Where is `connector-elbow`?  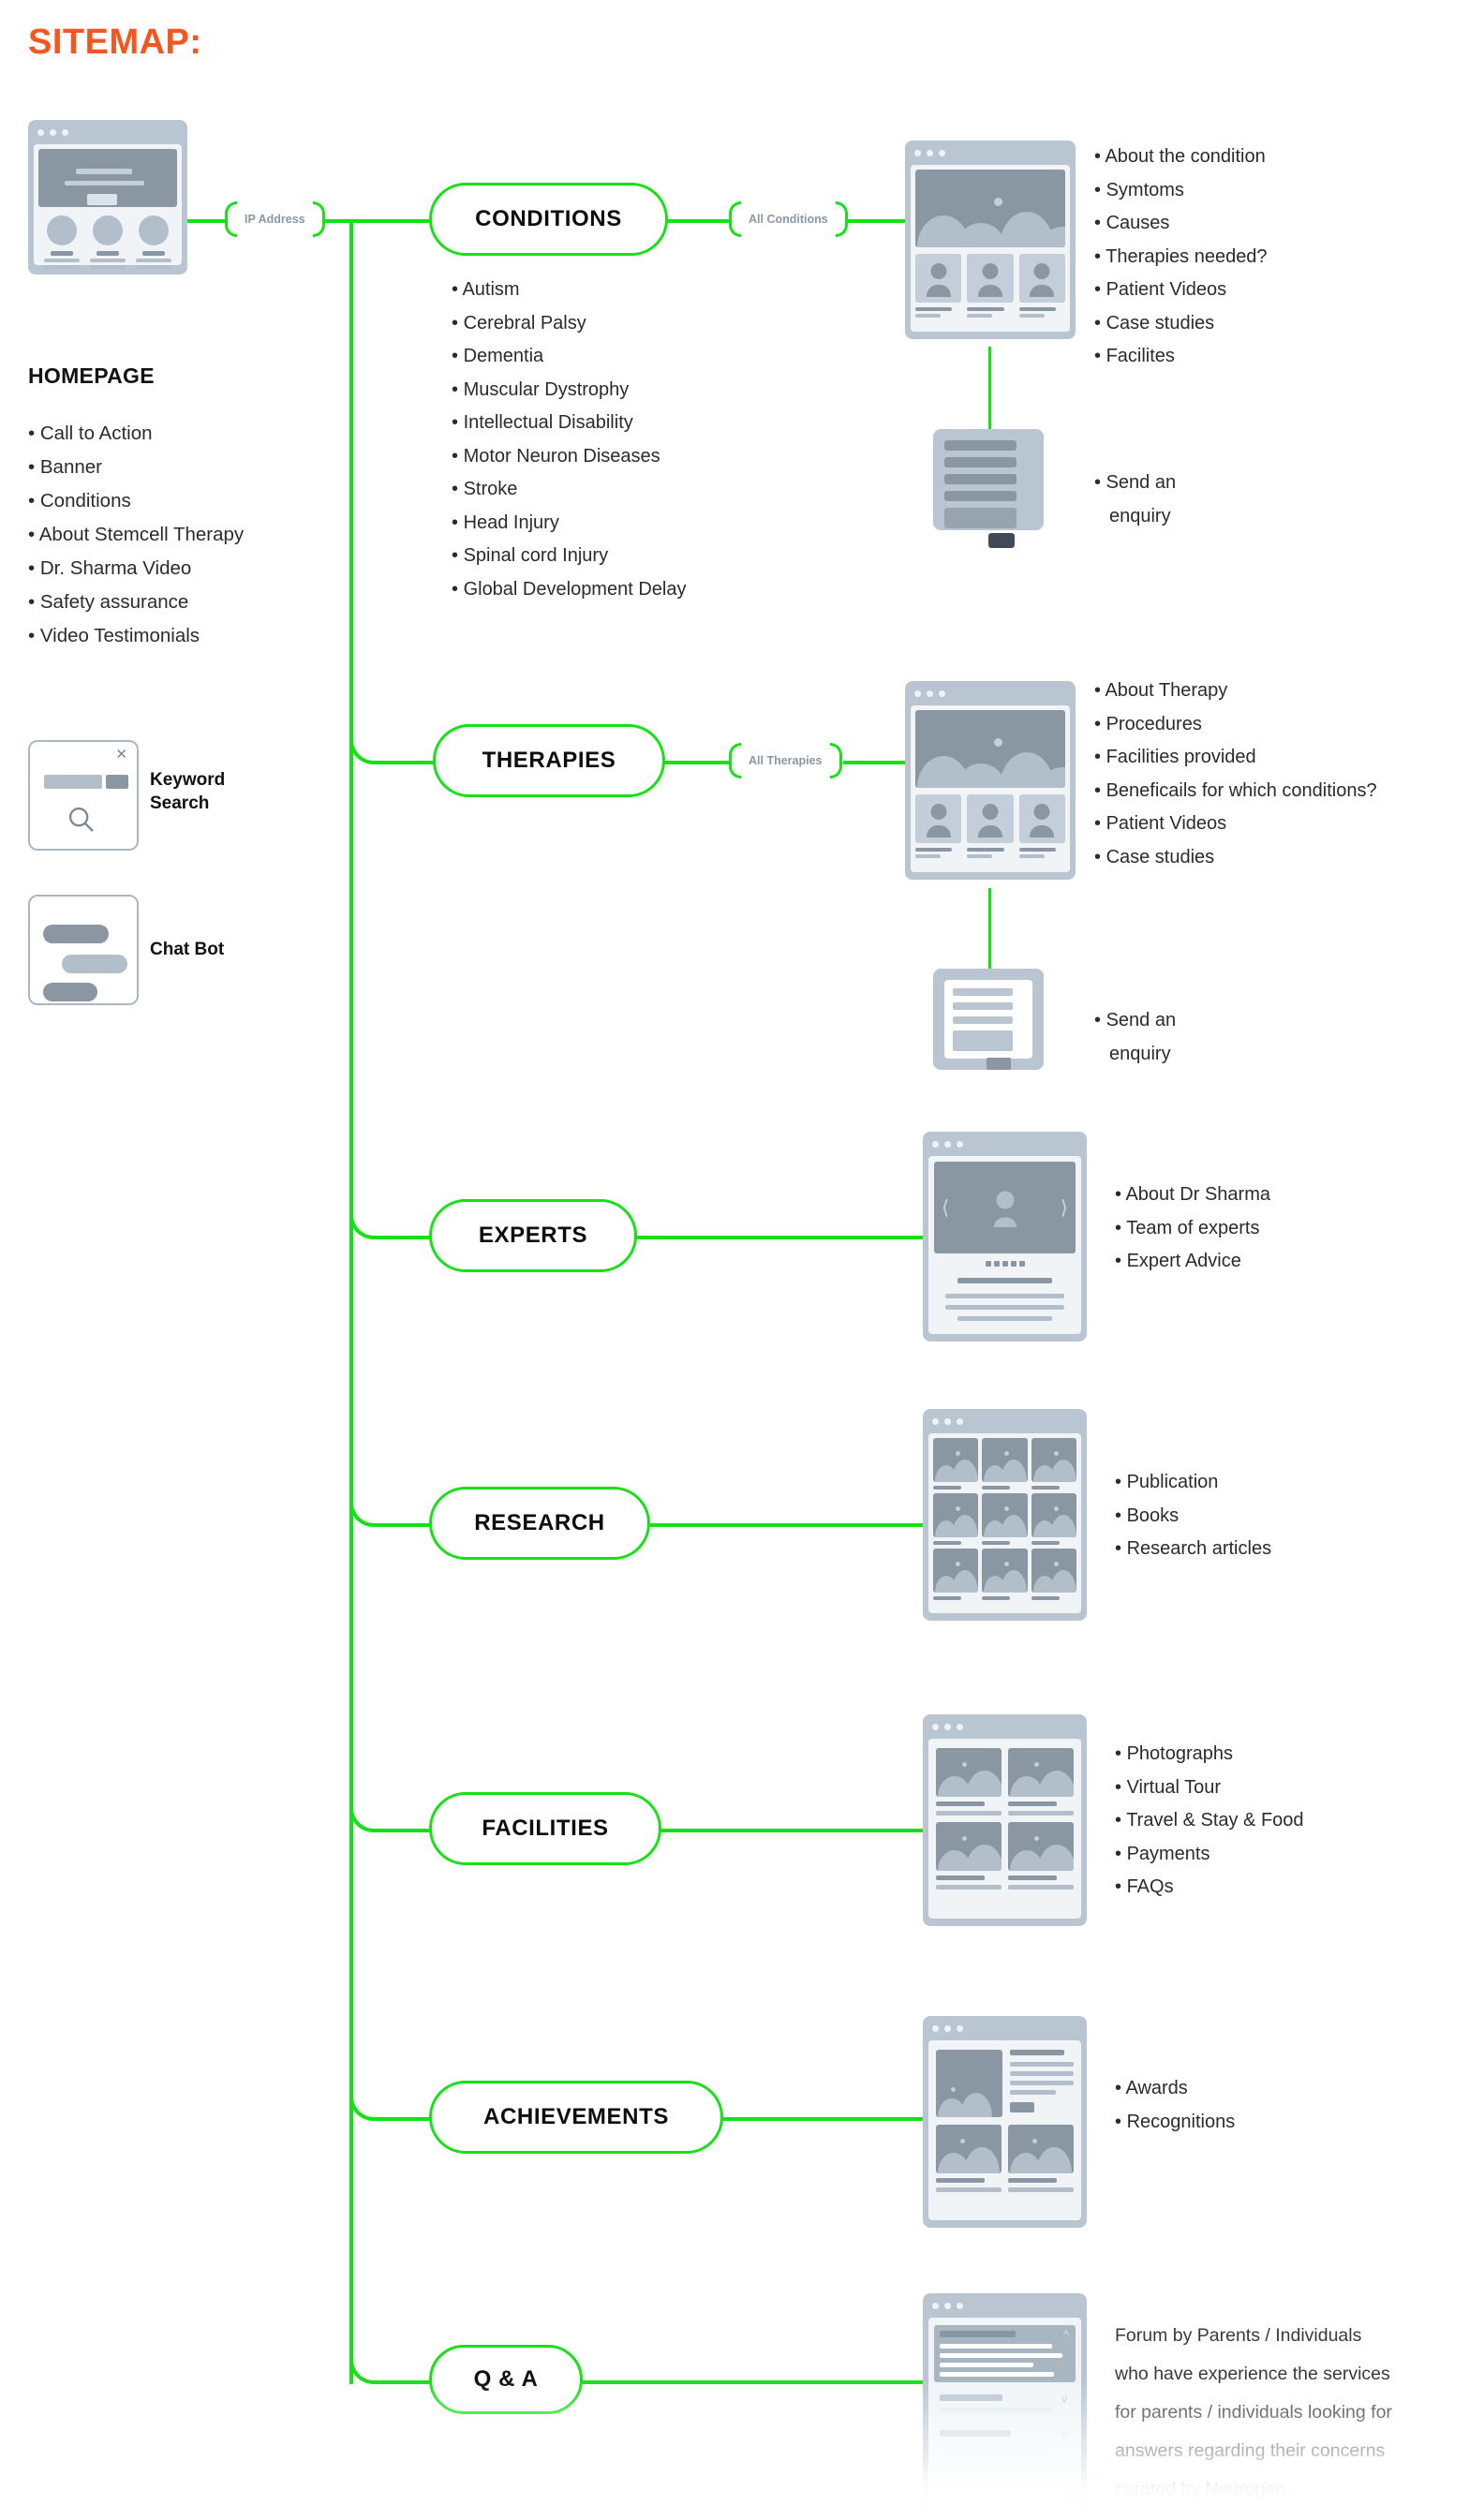
connector-elbow is located at coordinates (384, 1505).